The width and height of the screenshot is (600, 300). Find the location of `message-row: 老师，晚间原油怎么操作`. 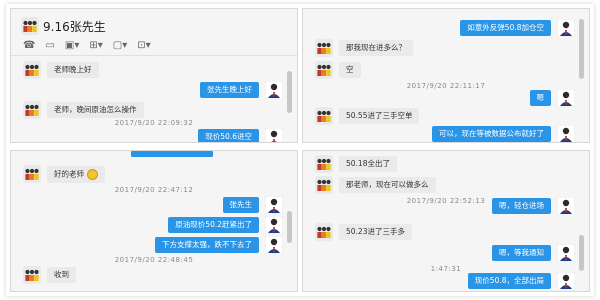

message-row: 老师，晚间原油怎么操作 is located at coordinates (83, 110).